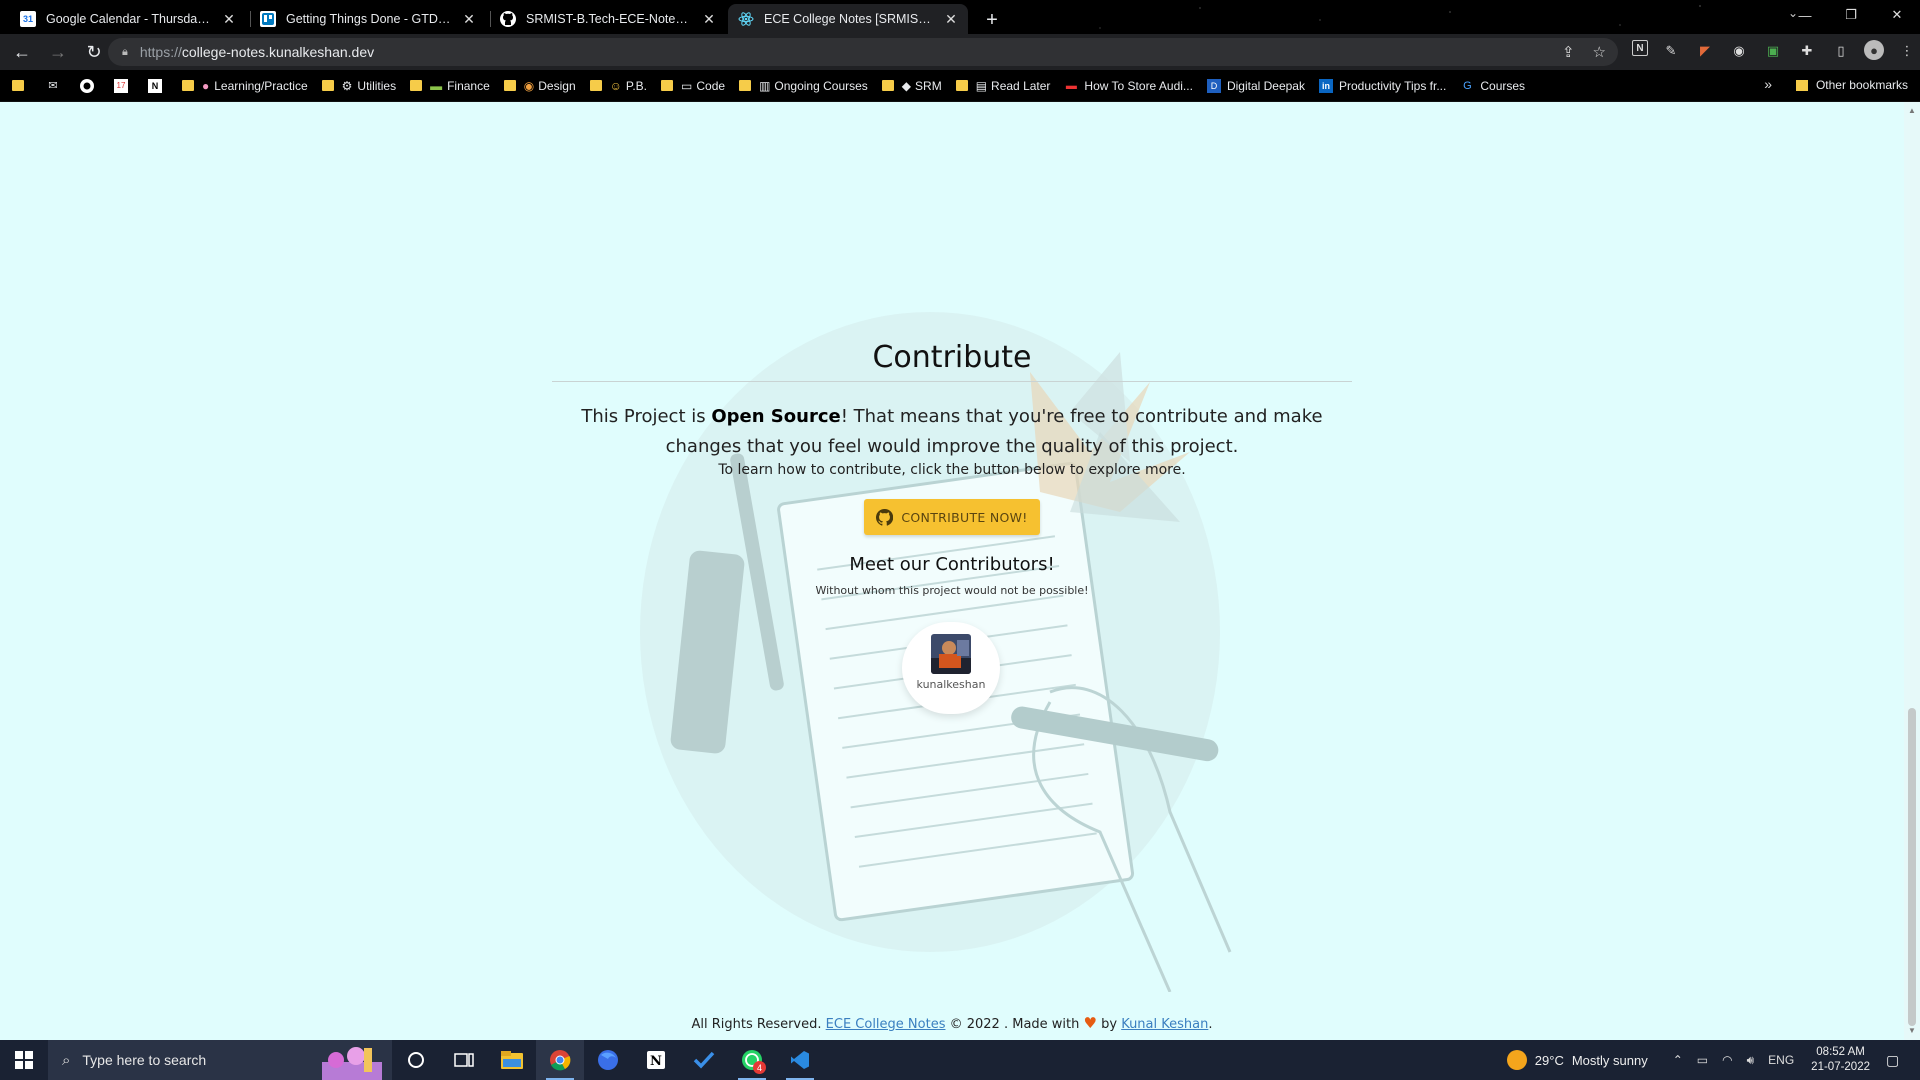 The image size is (1920, 1080). Describe the element at coordinates (125, 52) in the screenshot. I see `lock-icon: 🔒︎` at that location.